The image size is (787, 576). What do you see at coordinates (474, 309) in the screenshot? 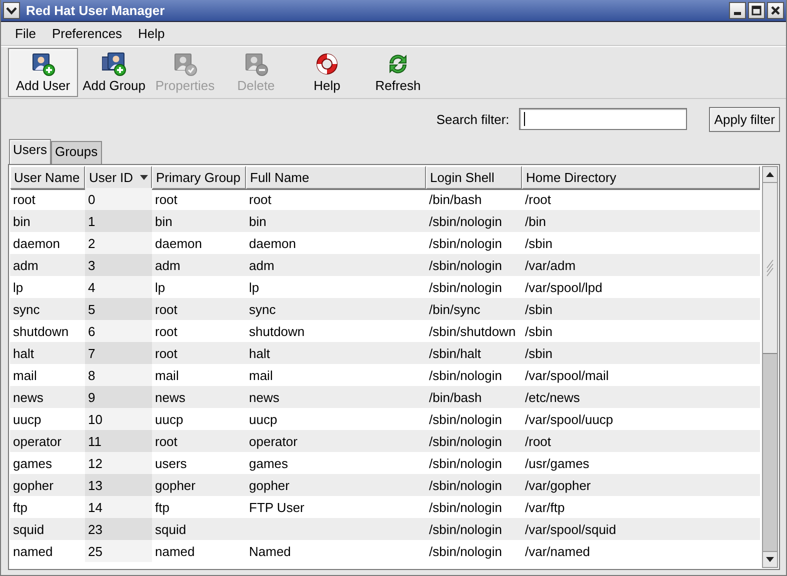
I see `table-cell: /bin/sync` at bounding box center [474, 309].